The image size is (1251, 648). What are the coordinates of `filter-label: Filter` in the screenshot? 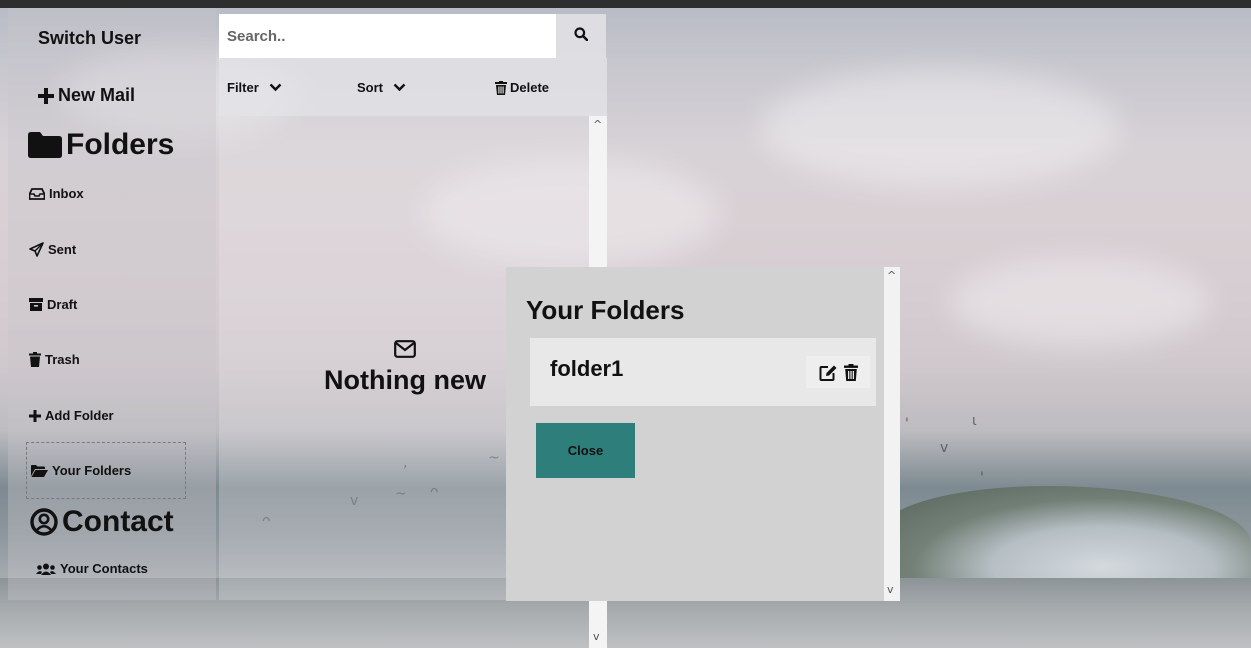 It's located at (243, 87).